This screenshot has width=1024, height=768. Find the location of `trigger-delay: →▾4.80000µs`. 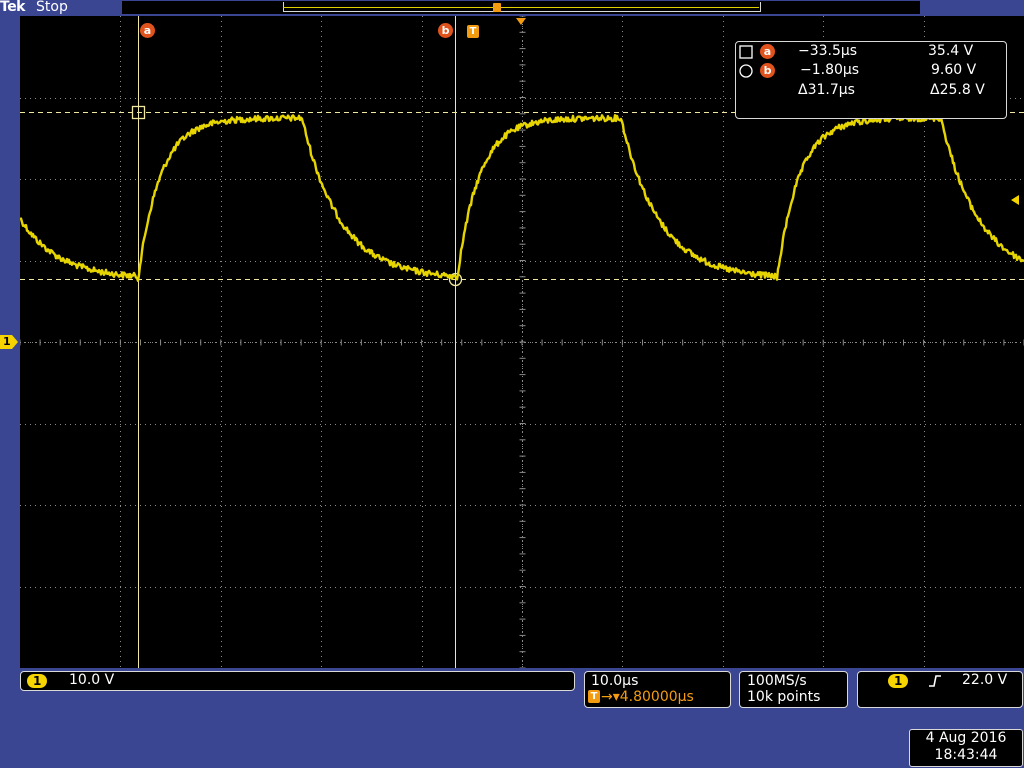

trigger-delay: →▾4.80000µs is located at coordinates (647, 697).